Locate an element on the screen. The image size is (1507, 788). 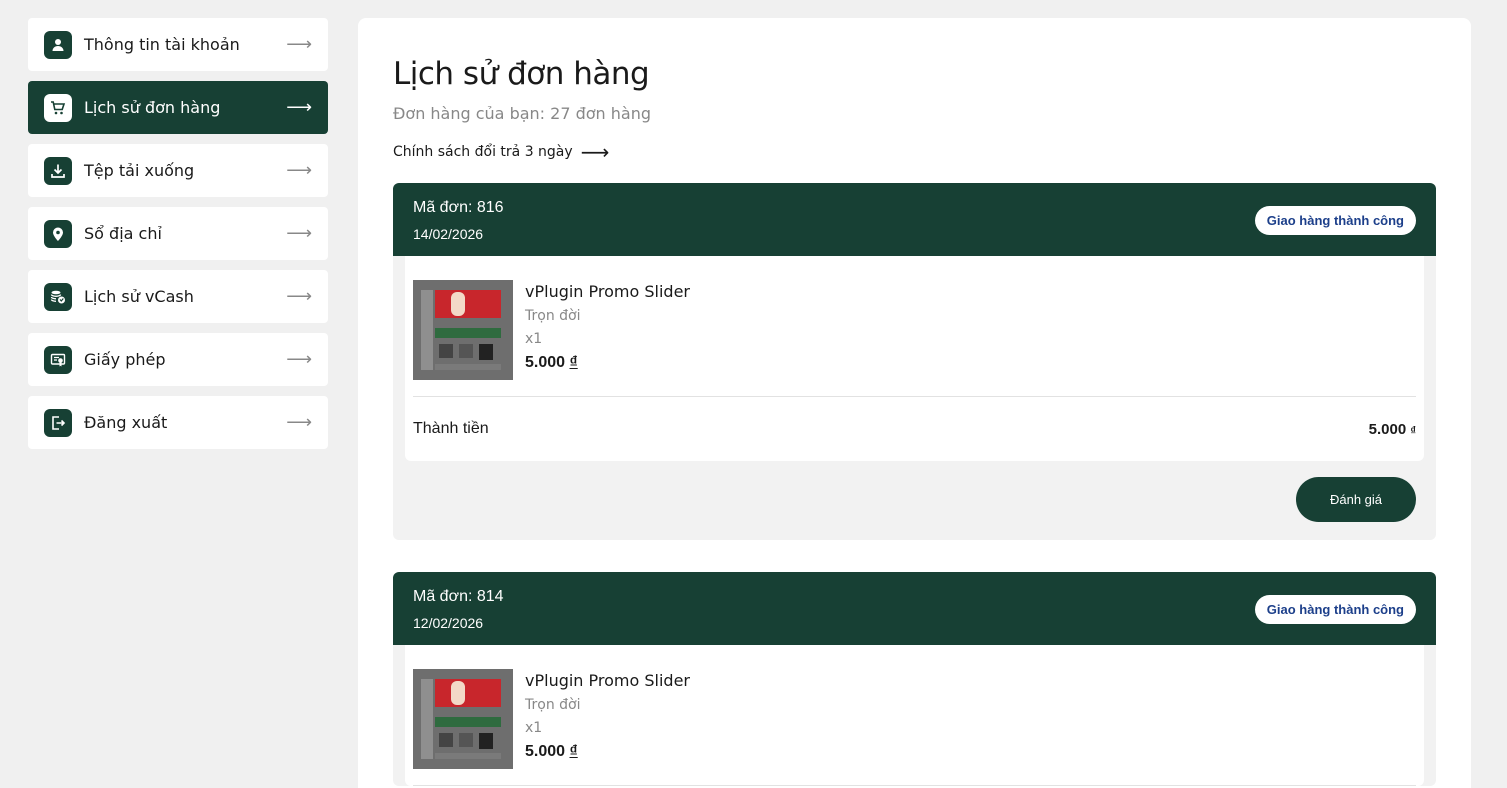
sidebar-item-label: Sổ địa chỉ is located at coordinates (123, 233).